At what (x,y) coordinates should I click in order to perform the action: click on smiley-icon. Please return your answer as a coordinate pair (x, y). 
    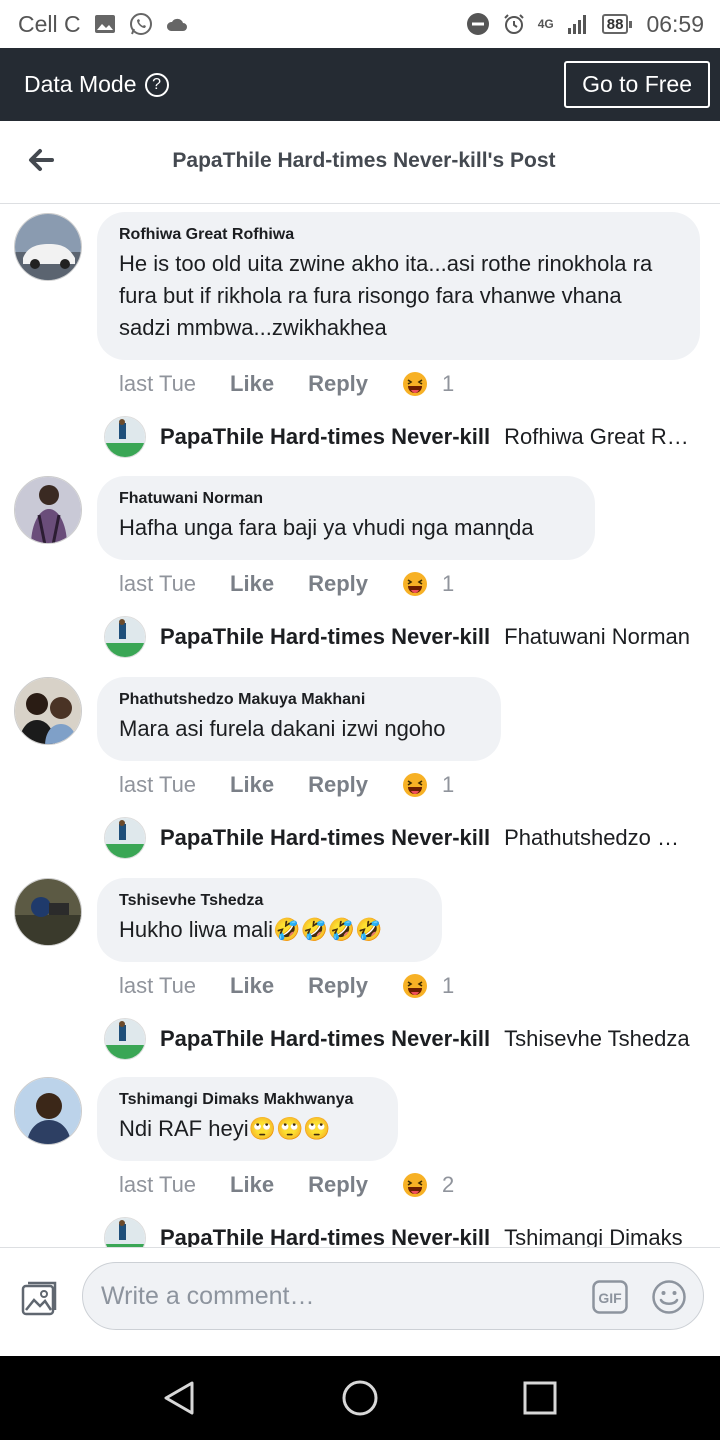
    Looking at the image, I should click on (669, 1297).